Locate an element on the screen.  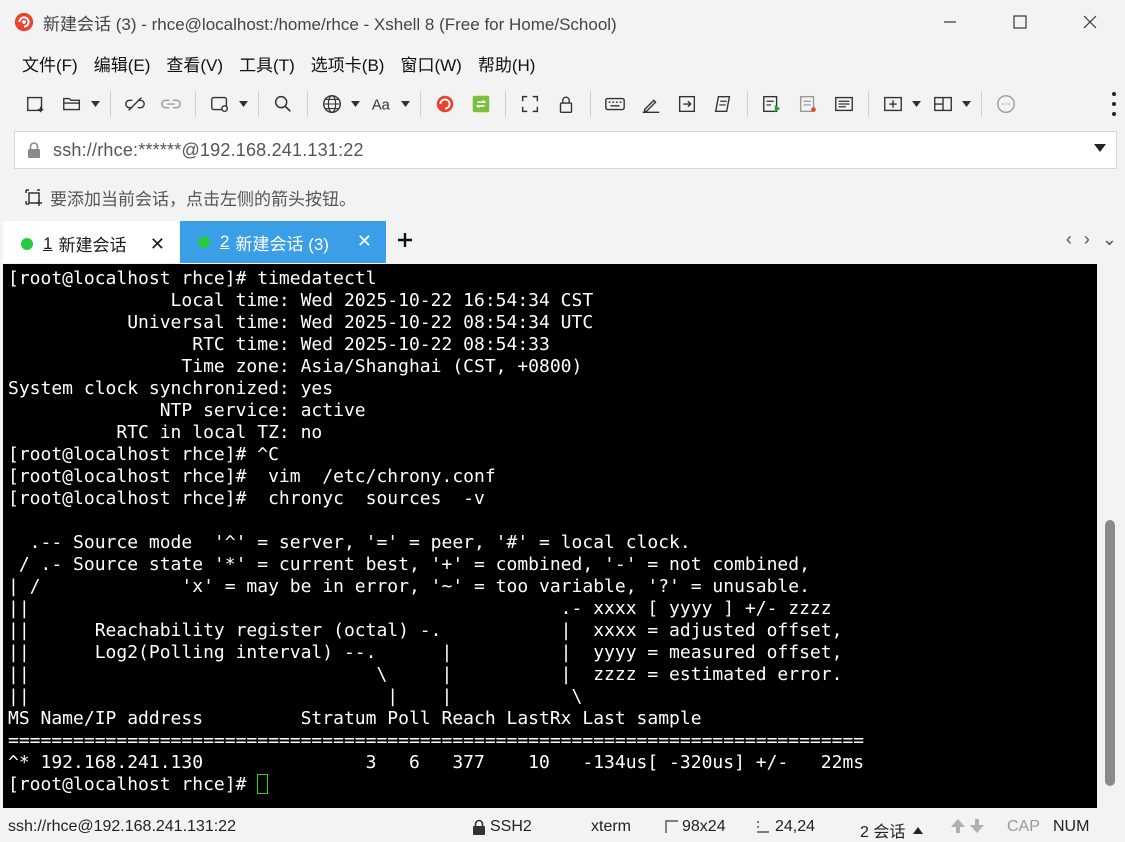
highlight-button is located at coordinates (651, 104).